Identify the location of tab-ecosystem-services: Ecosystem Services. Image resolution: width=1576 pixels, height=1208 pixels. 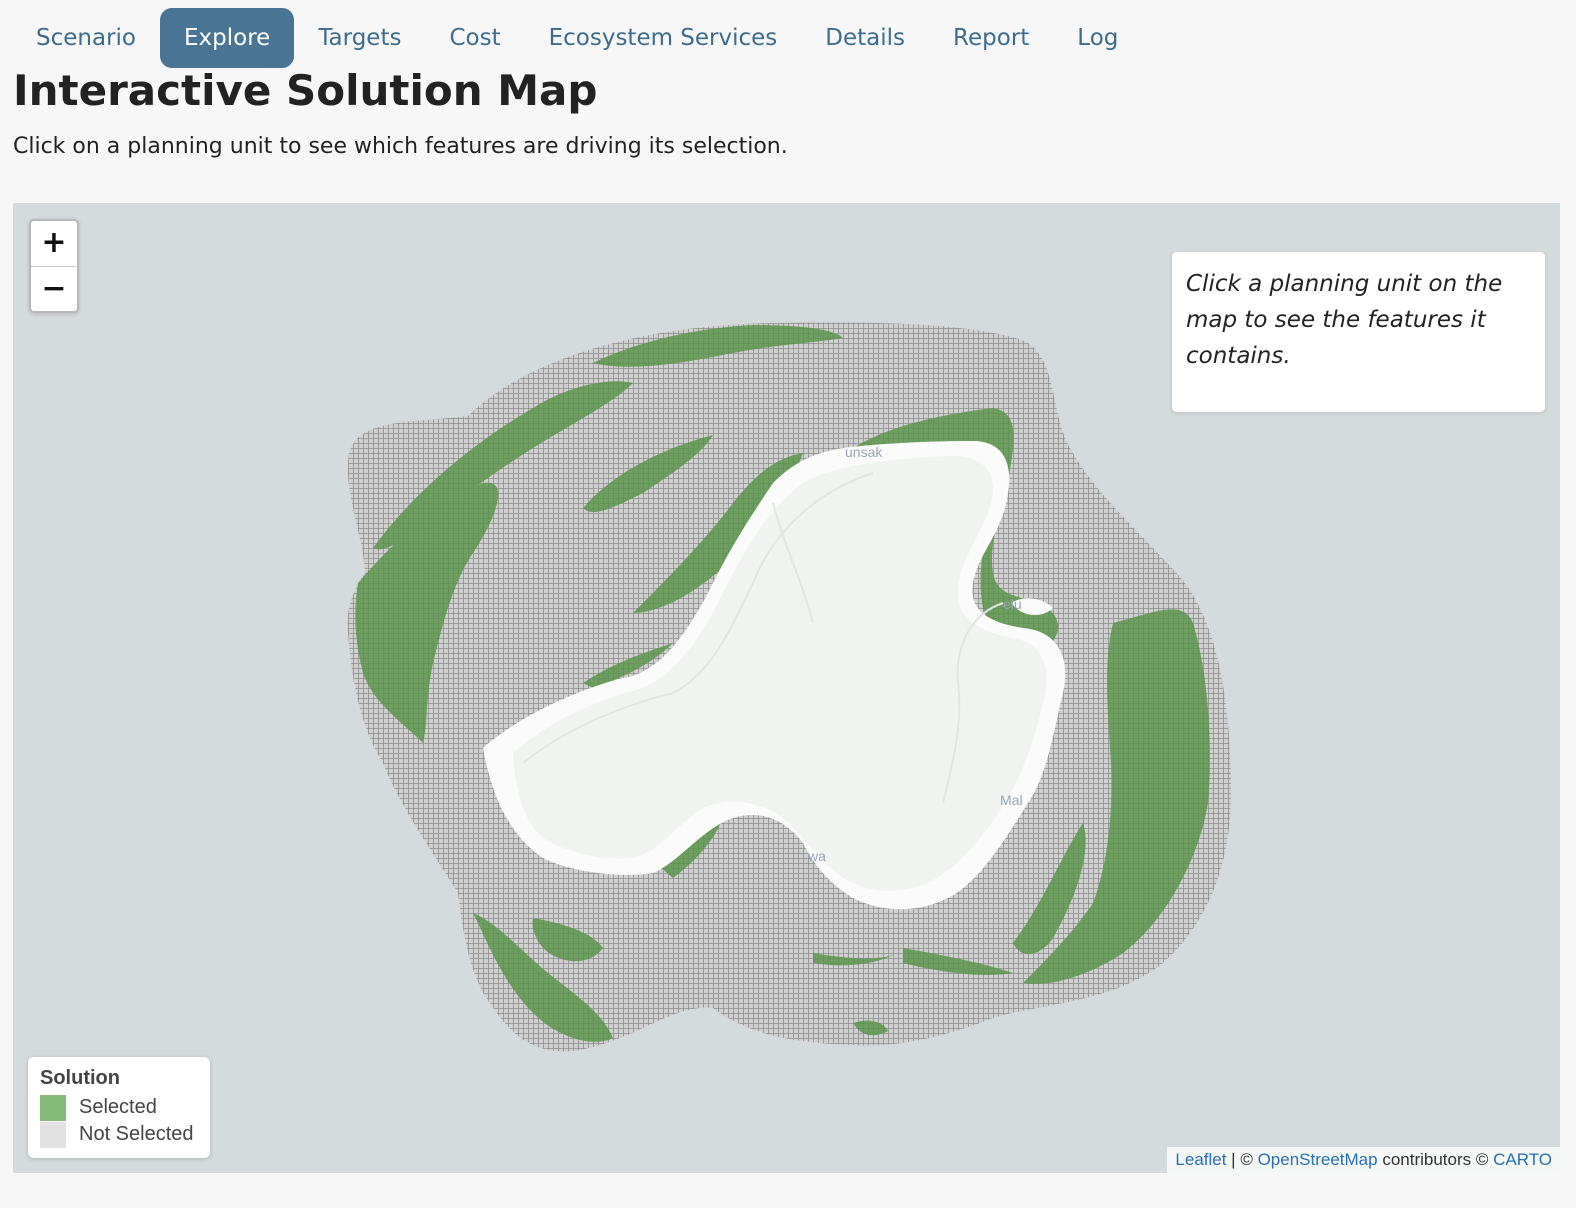
(663, 38).